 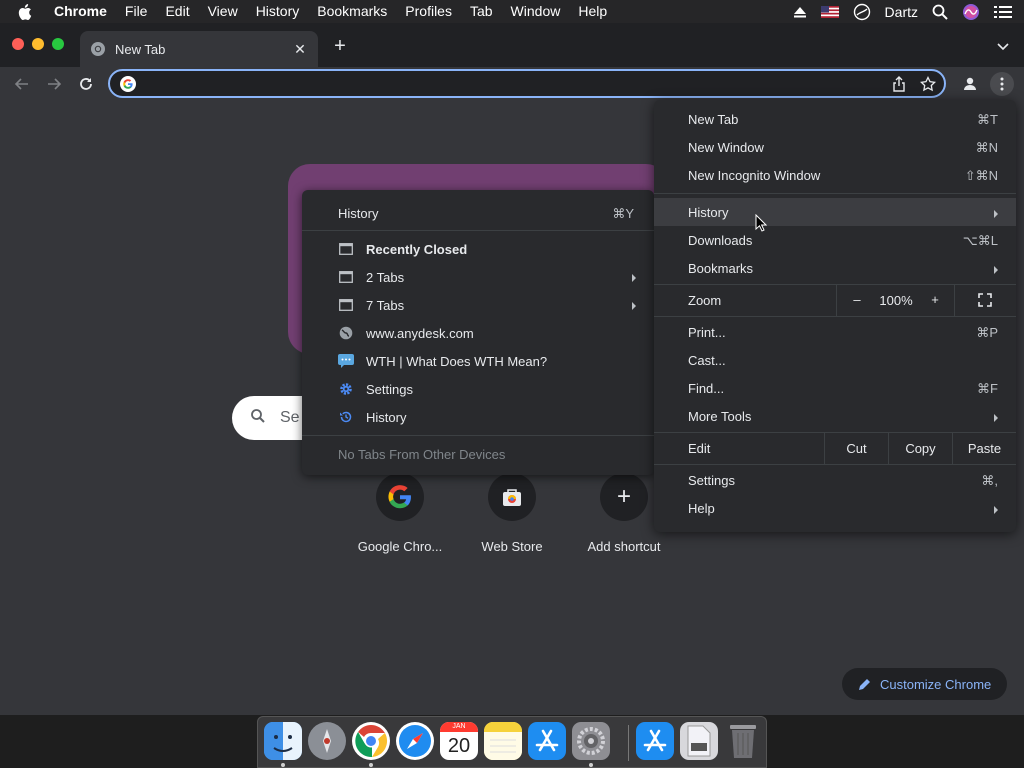 What do you see at coordinates (856, 448) in the screenshot?
I see `cut-button: Cut` at bounding box center [856, 448].